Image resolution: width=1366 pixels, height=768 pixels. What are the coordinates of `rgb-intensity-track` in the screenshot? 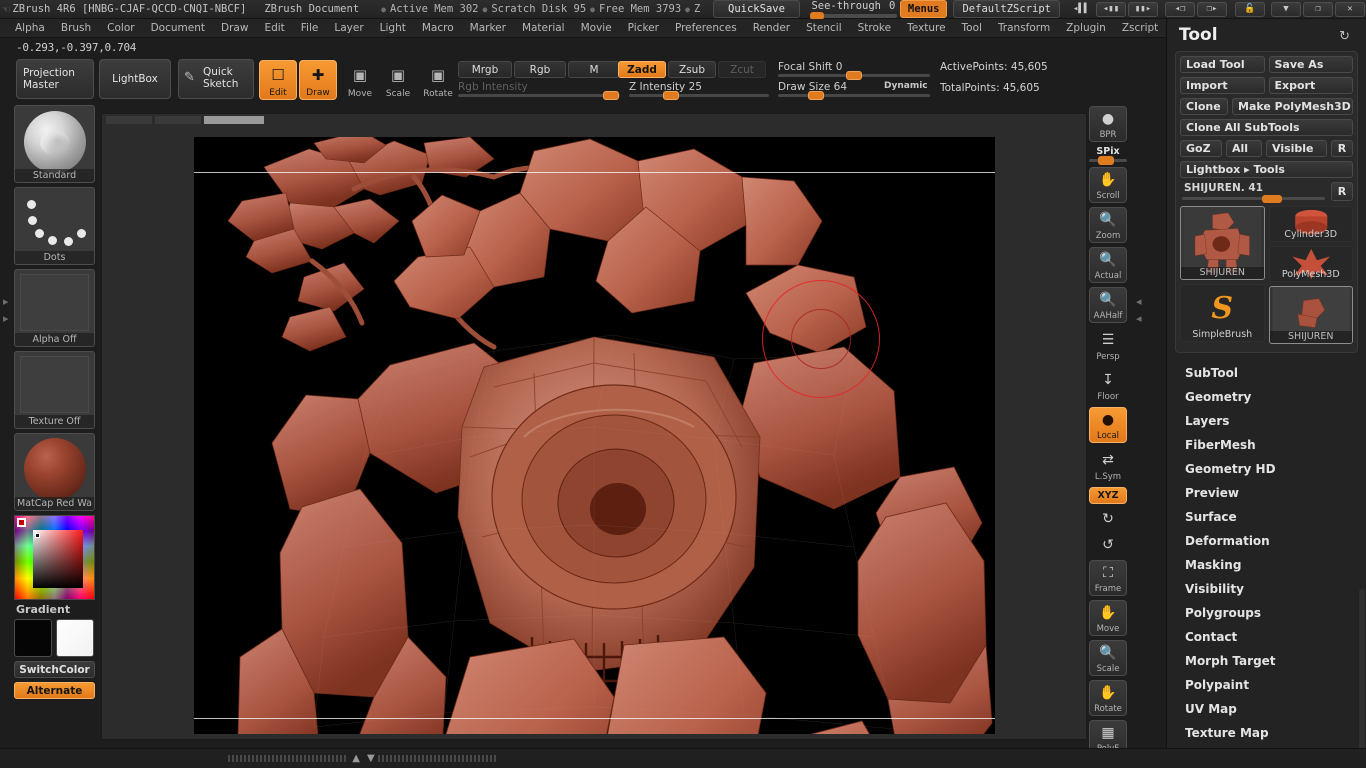 It's located at (539, 95).